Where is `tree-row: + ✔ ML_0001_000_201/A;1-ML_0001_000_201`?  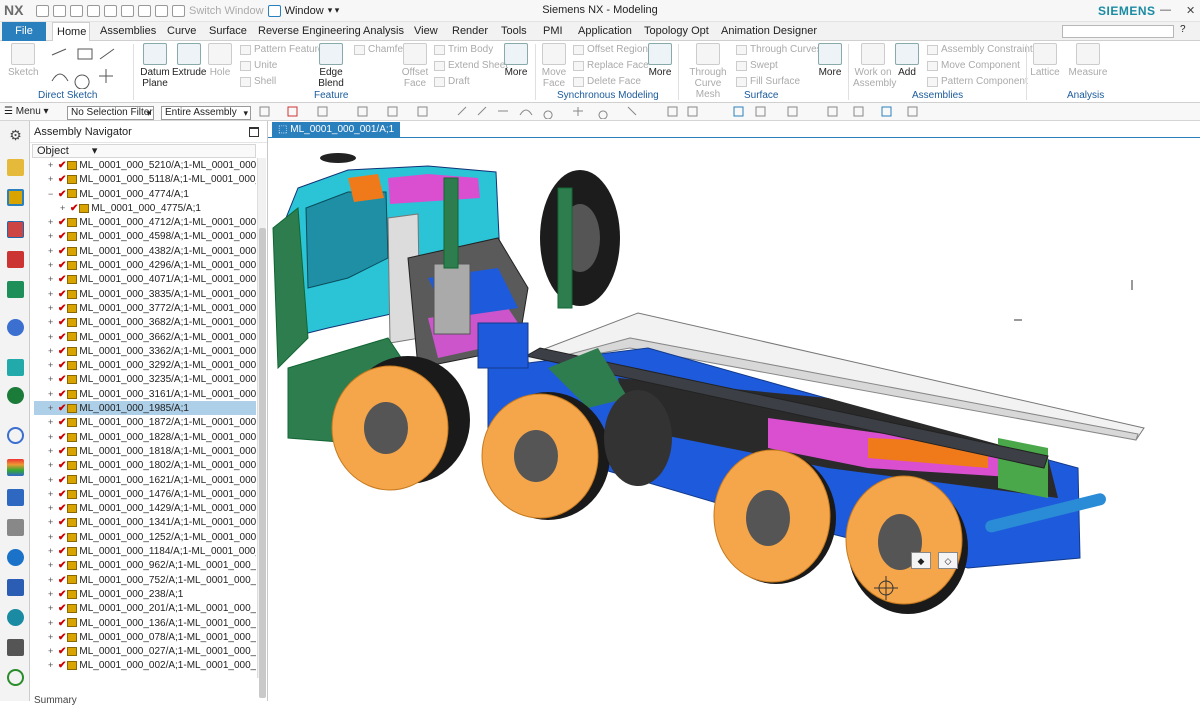
tree-row: + ✔ ML_0001_000_201/A;1-ML_0001_000_201 is located at coordinates (145, 608).